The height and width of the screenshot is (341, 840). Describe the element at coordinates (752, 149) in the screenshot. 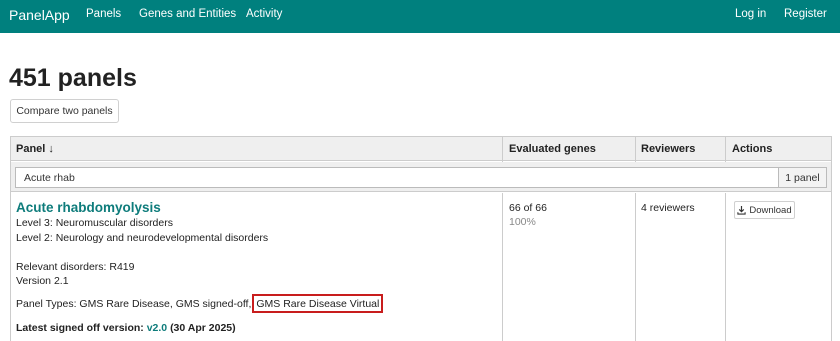

I see `actions-header: Actions` at that location.